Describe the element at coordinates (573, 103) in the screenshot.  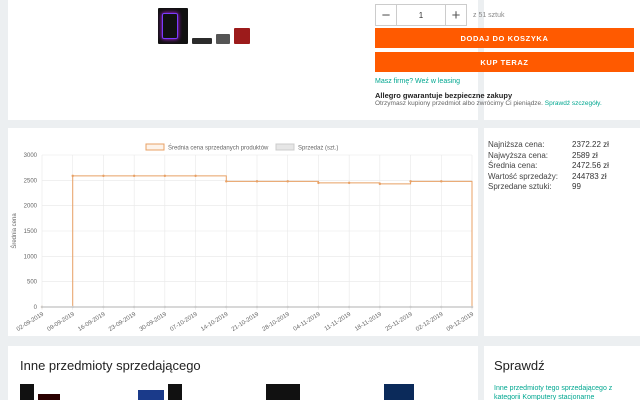
I see `guarantee-details-link: Sprawdź szczegóły.` at that location.